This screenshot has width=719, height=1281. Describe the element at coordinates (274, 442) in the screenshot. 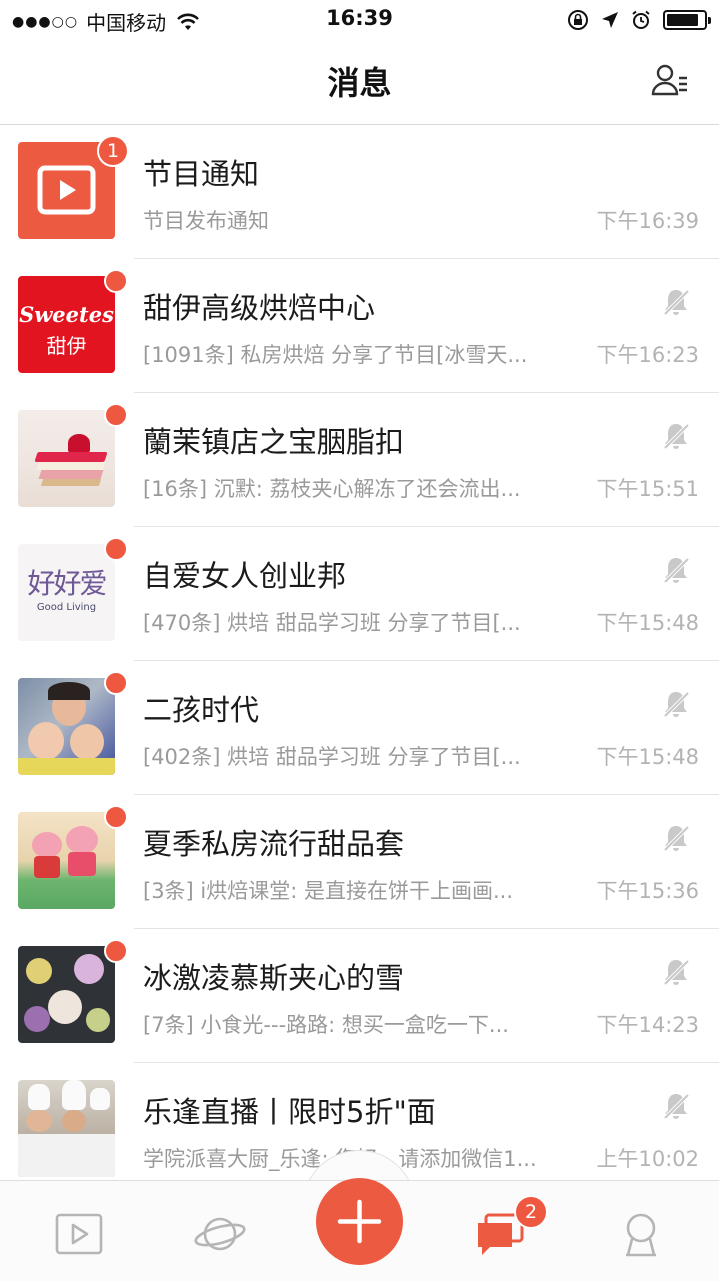

I see `conversation-title: 蘭茉镇店之宝胭脂扣` at that location.